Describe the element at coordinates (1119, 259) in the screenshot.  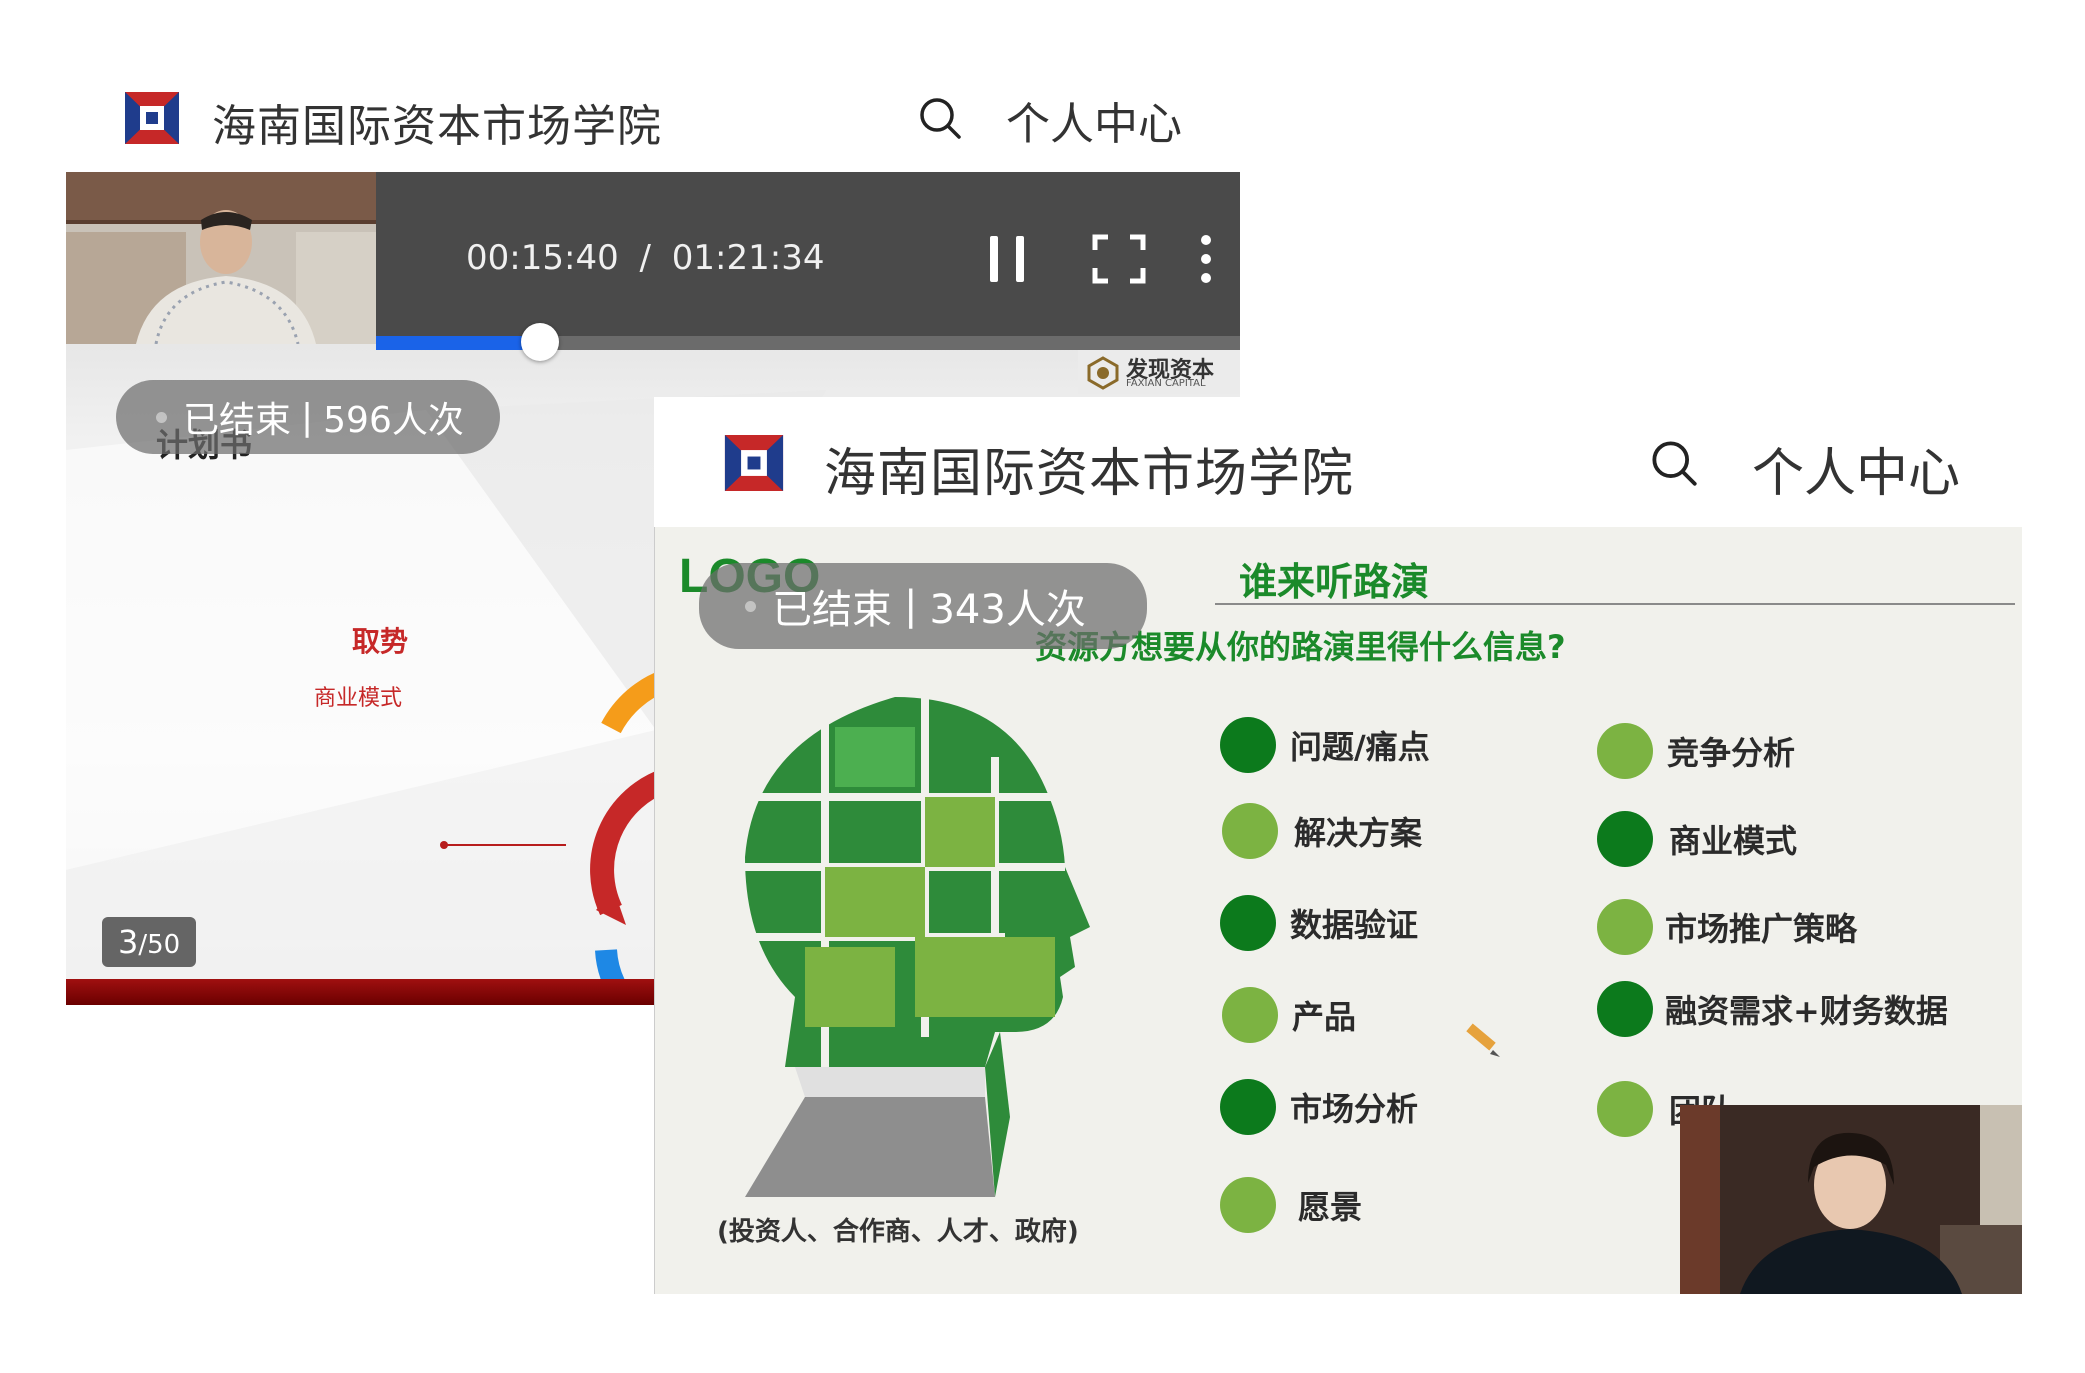
I see `fullscreen-icon` at that location.